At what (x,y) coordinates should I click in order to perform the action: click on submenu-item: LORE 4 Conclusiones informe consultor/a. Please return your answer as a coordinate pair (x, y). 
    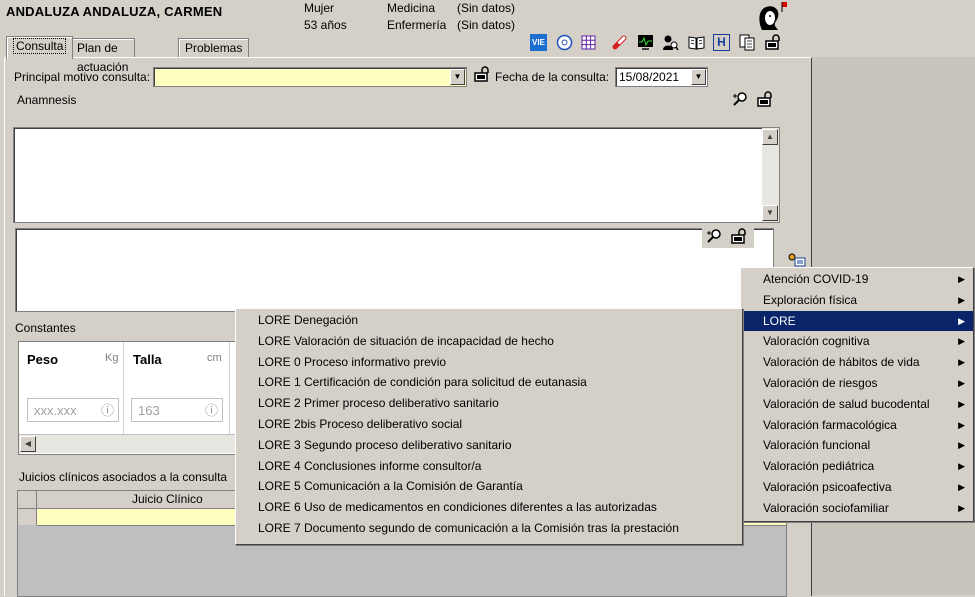
    Looking at the image, I should click on (489, 466).